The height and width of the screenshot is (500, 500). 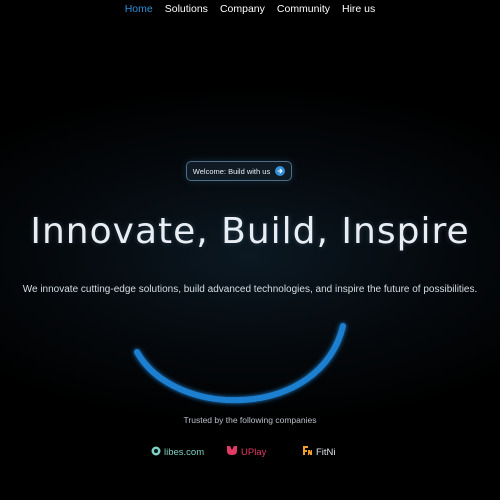 I want to click on nav-solutions: Solutions, so click(x=186, y=9).